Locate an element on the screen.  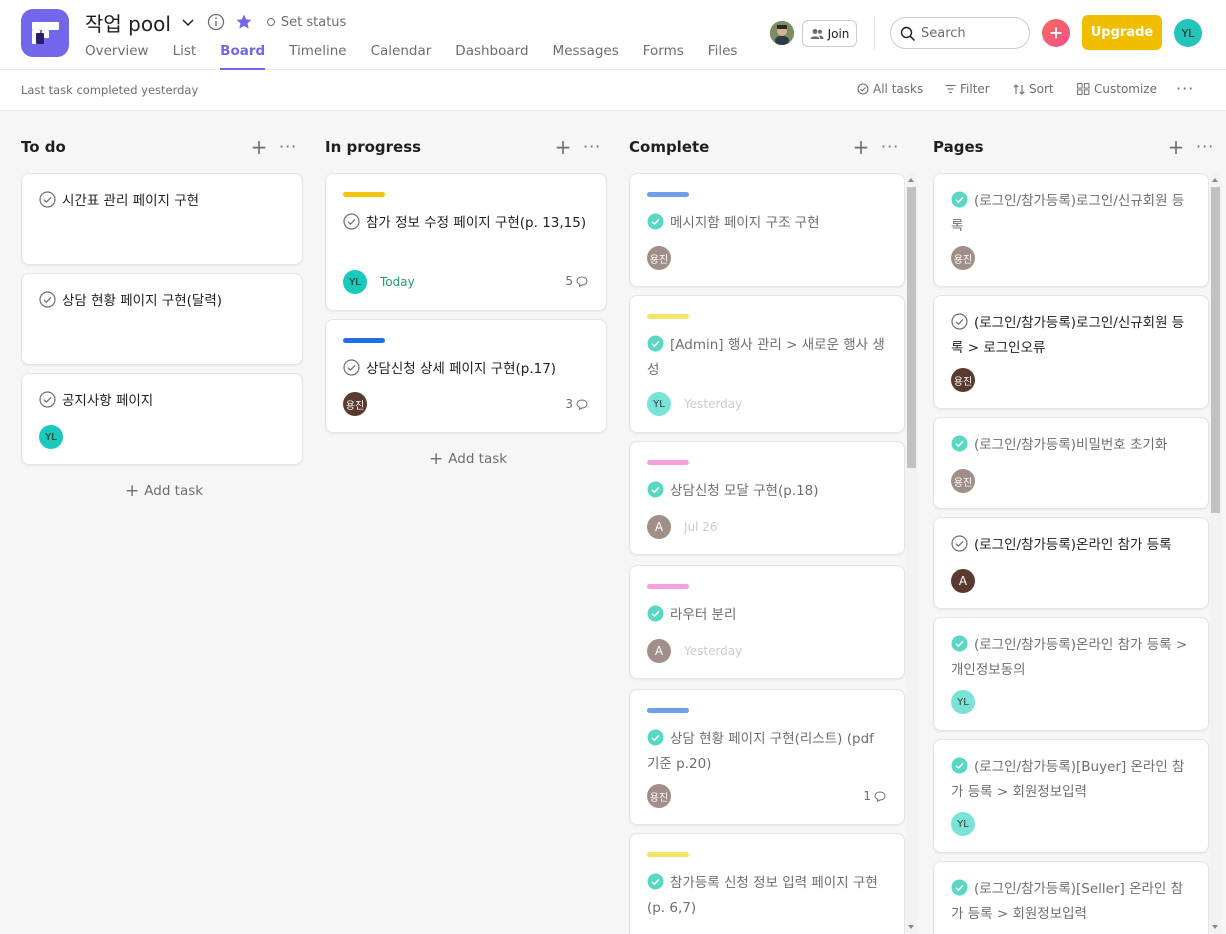
task-card: 라우터 분리 A Yesterday is located at coordinates (767, 622).